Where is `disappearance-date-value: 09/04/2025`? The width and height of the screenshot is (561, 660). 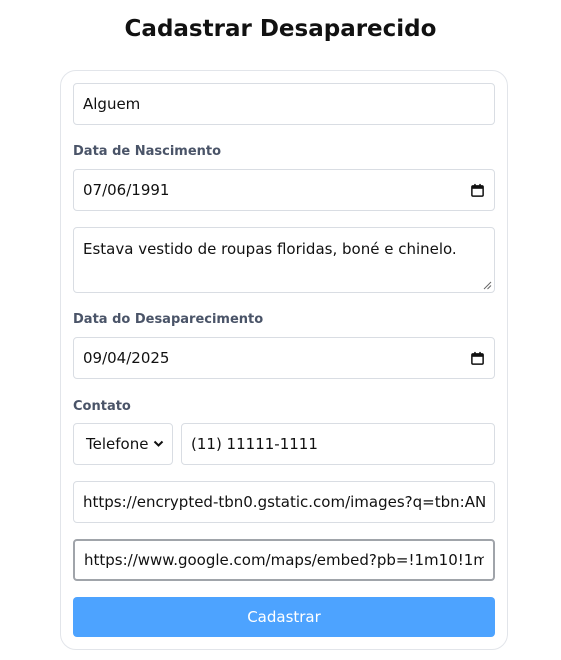 disappearance-date-value: 09/04/2025 is located at coordinates (126, 358).